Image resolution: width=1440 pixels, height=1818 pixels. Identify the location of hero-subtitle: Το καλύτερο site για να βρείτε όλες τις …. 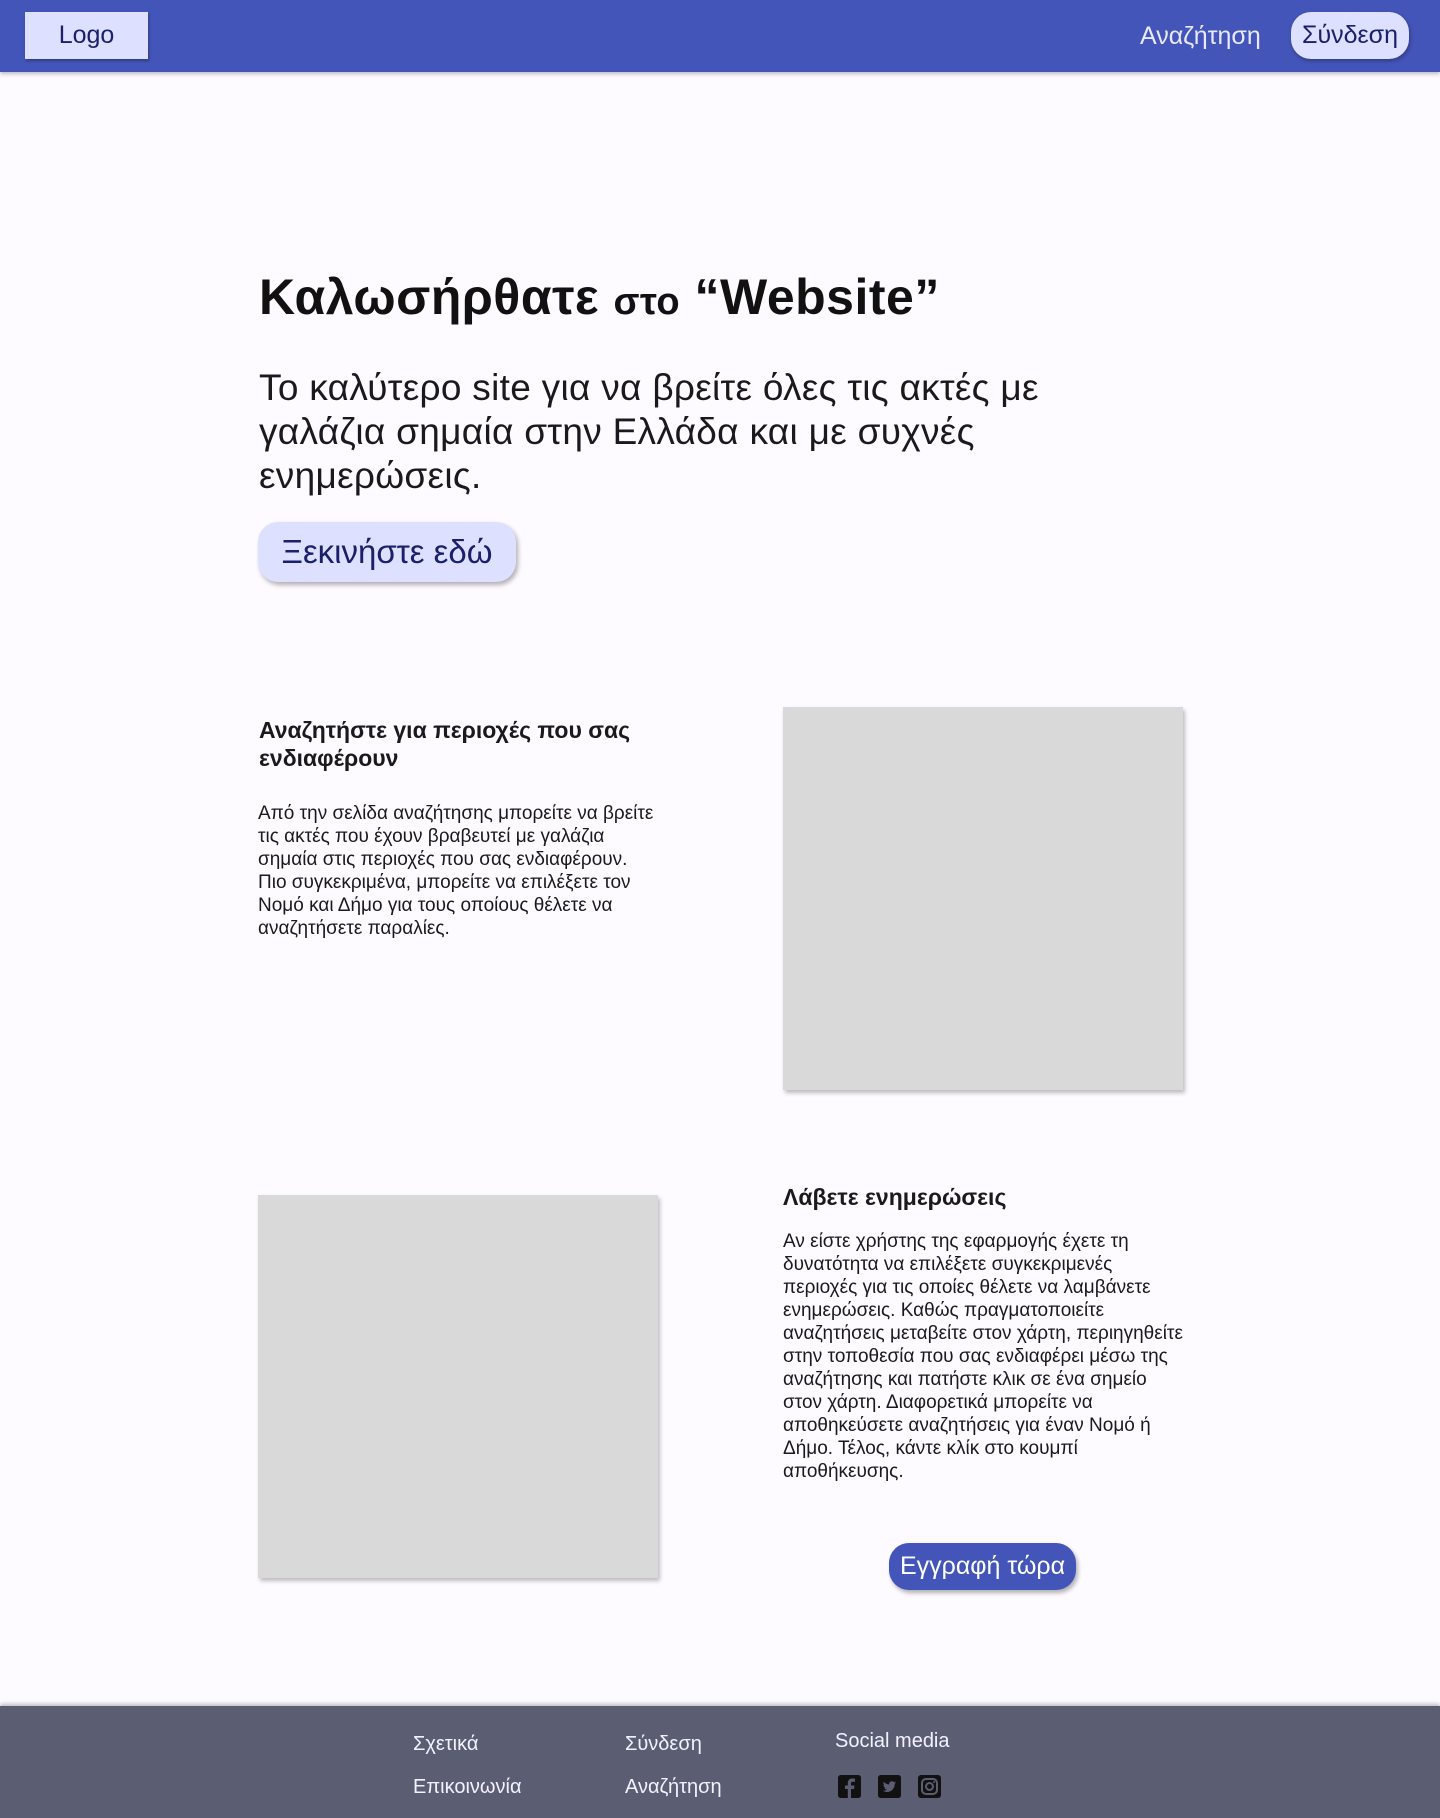
(649, 431).